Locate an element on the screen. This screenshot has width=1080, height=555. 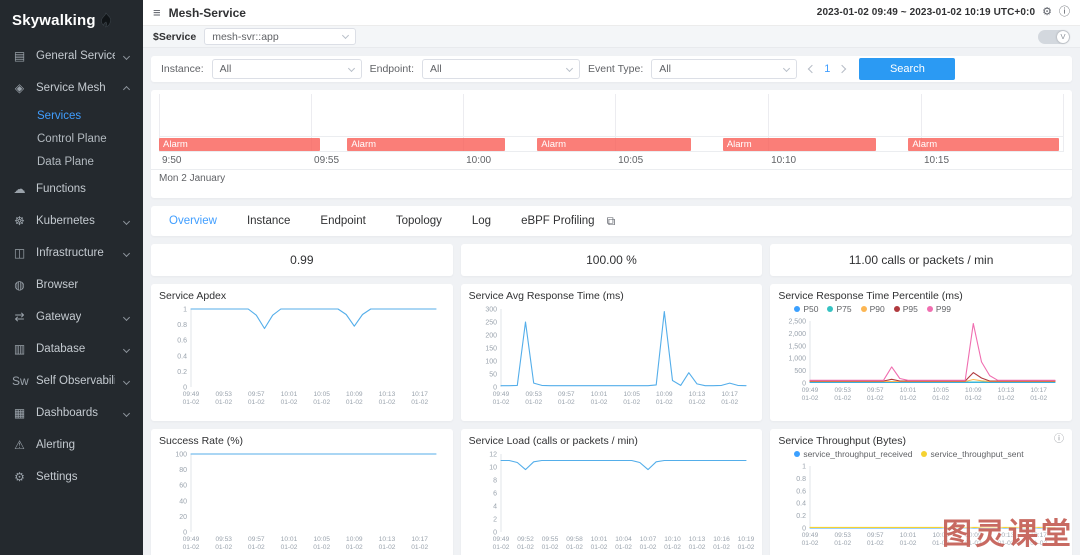
sidebar-item-database: ▥ Database is located at coordinates (71, 349).